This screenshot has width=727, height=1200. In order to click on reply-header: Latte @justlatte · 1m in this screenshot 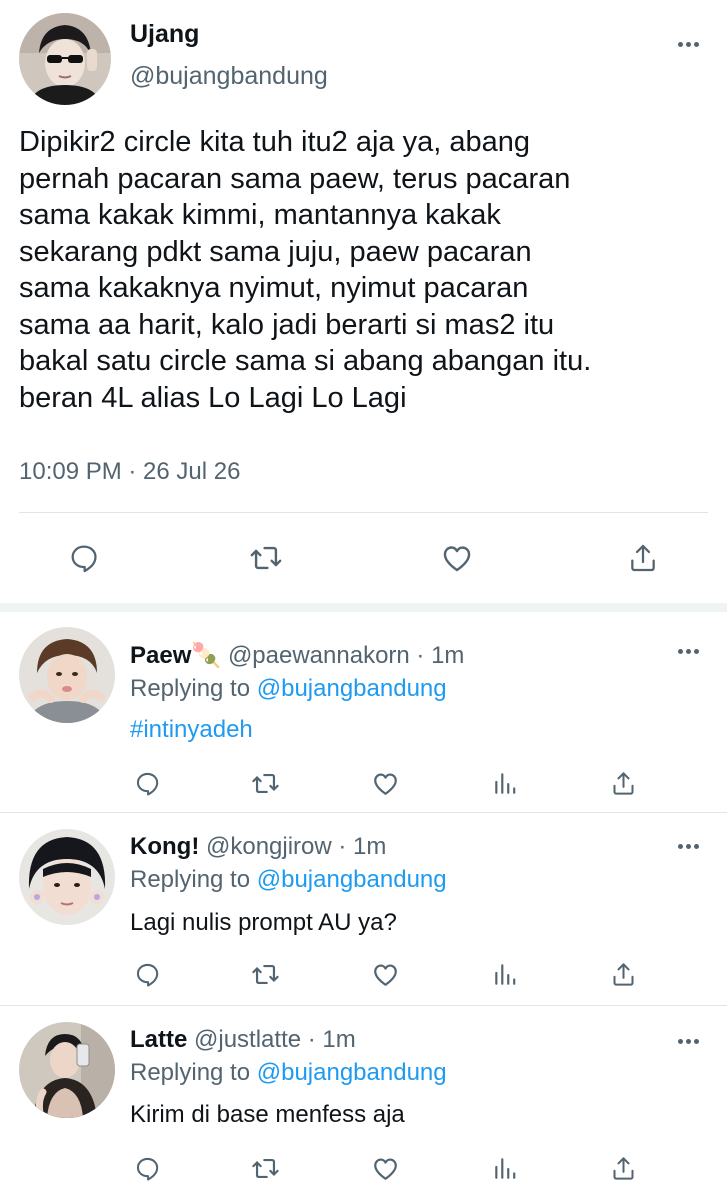, I will do `click(243, 1040)`.